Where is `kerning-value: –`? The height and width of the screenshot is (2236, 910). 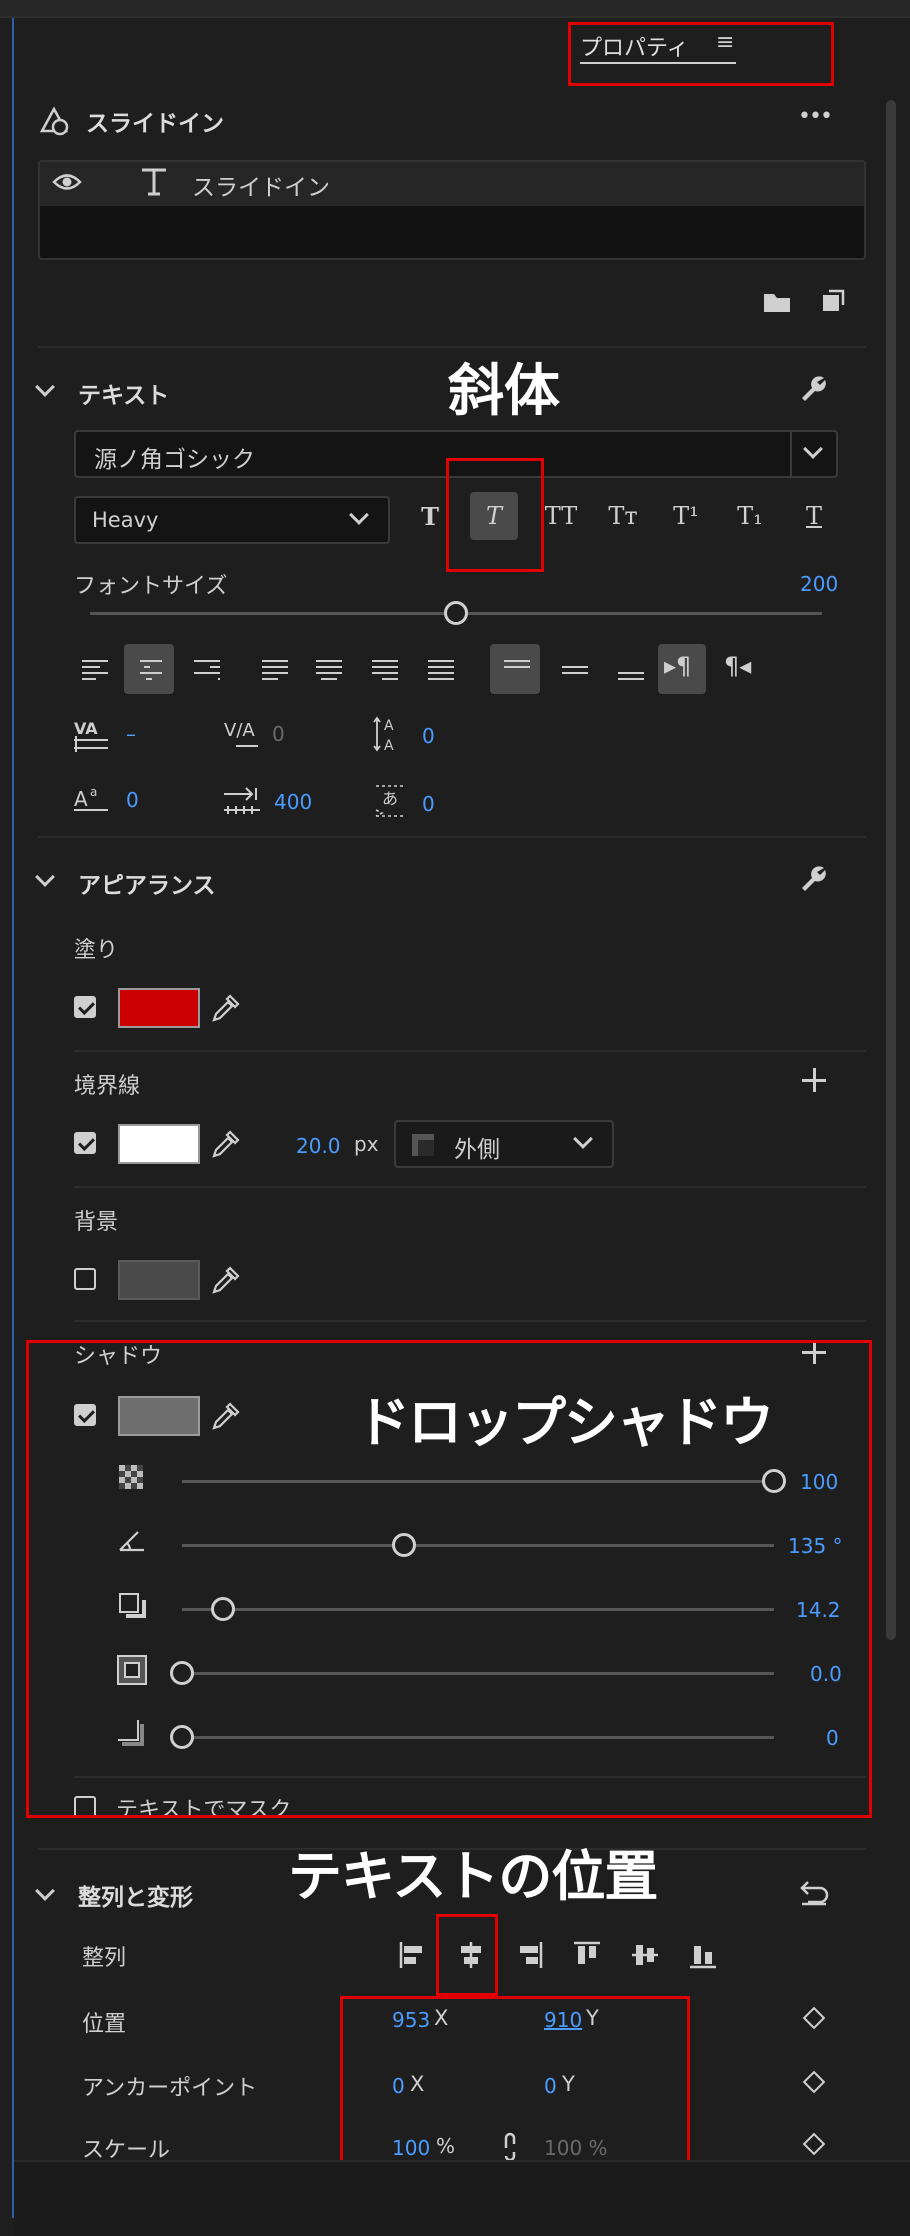
kerning-value: – is located at coordinates (131, 734).